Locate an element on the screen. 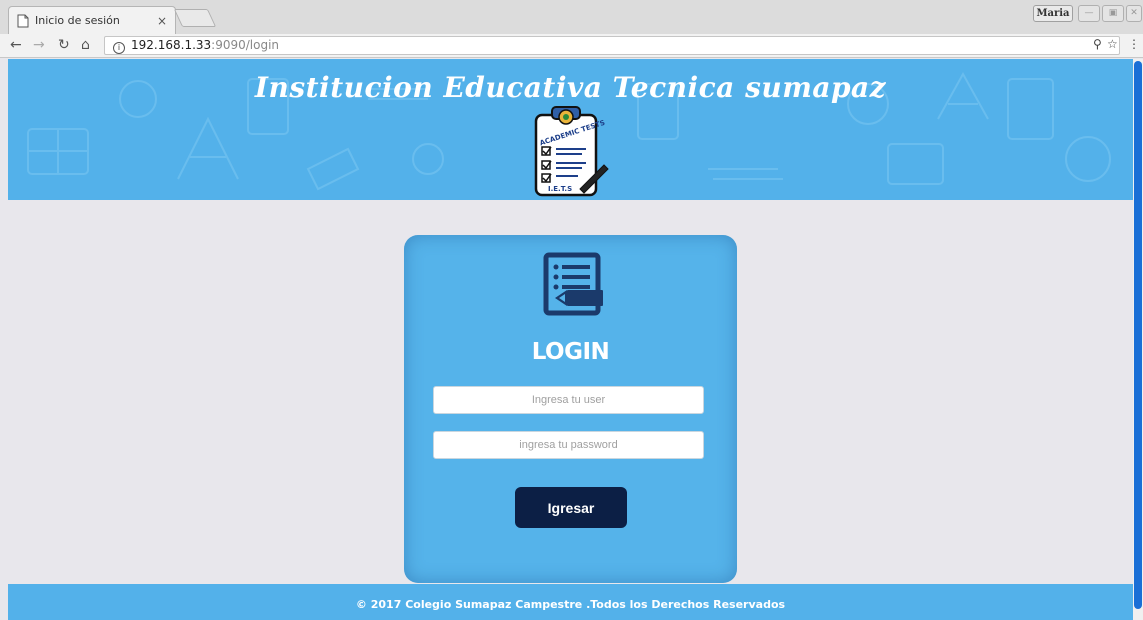 The image size is (1143, 620). menu-icon: ⋮ is located at coordinates (1134, 44).